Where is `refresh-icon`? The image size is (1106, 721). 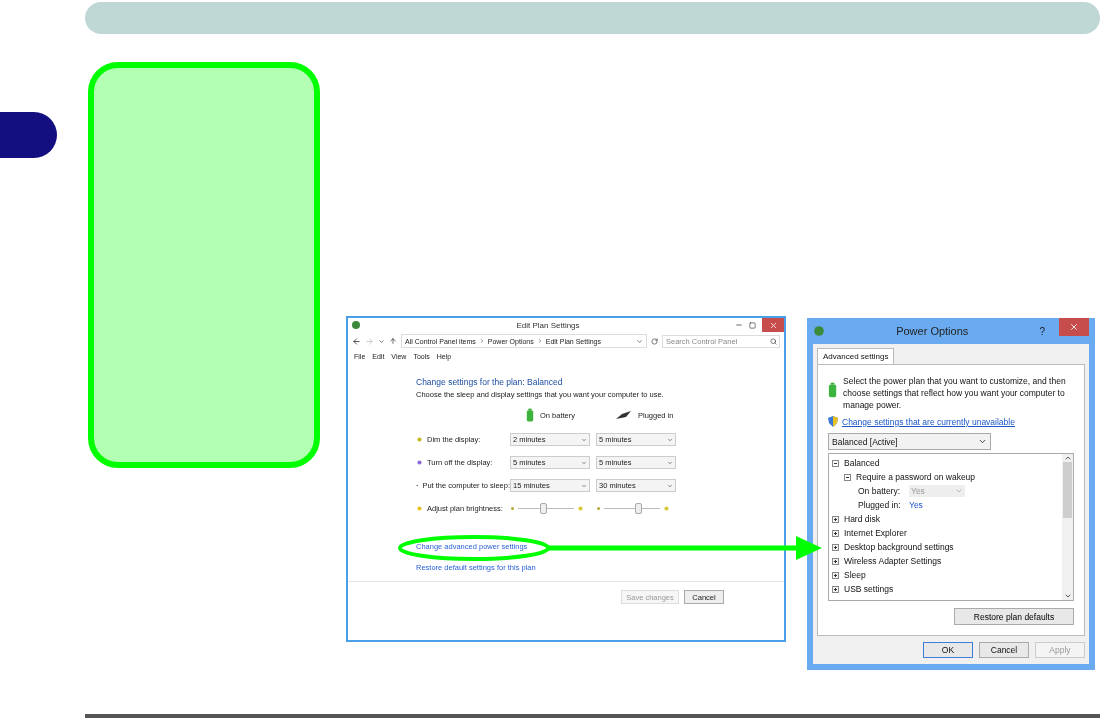 refresh-icon is located at coordinates (654, 341).